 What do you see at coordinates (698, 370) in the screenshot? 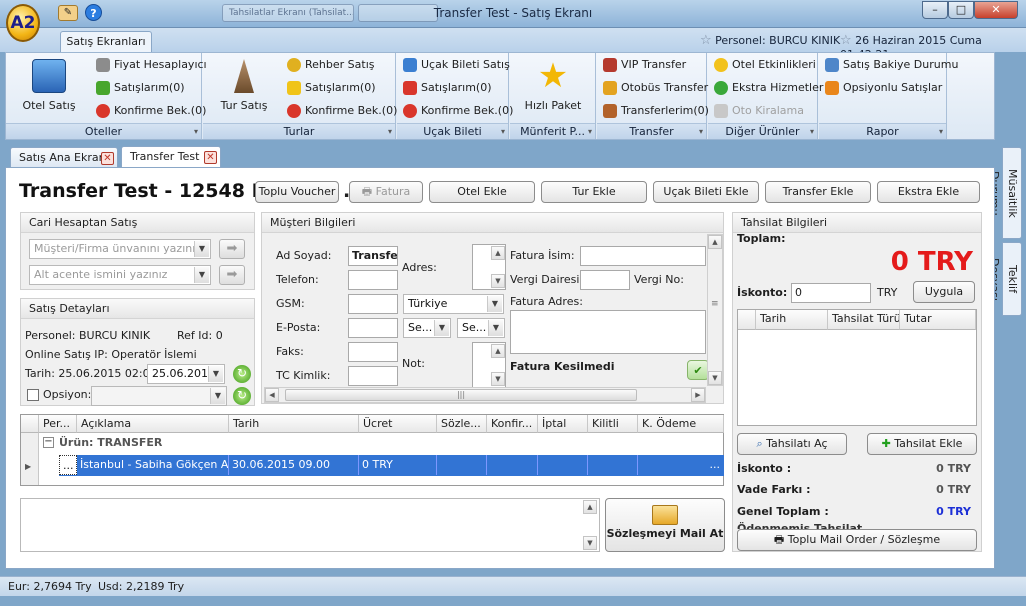
I see `check-icon: ✔` at bounding box center [698, 370].